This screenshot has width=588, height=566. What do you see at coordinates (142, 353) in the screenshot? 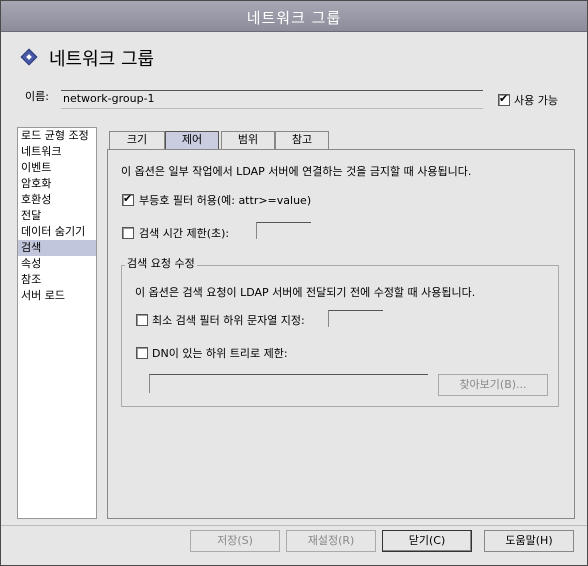
I see `subtree-checkbox` at bounding box center [142, 353].